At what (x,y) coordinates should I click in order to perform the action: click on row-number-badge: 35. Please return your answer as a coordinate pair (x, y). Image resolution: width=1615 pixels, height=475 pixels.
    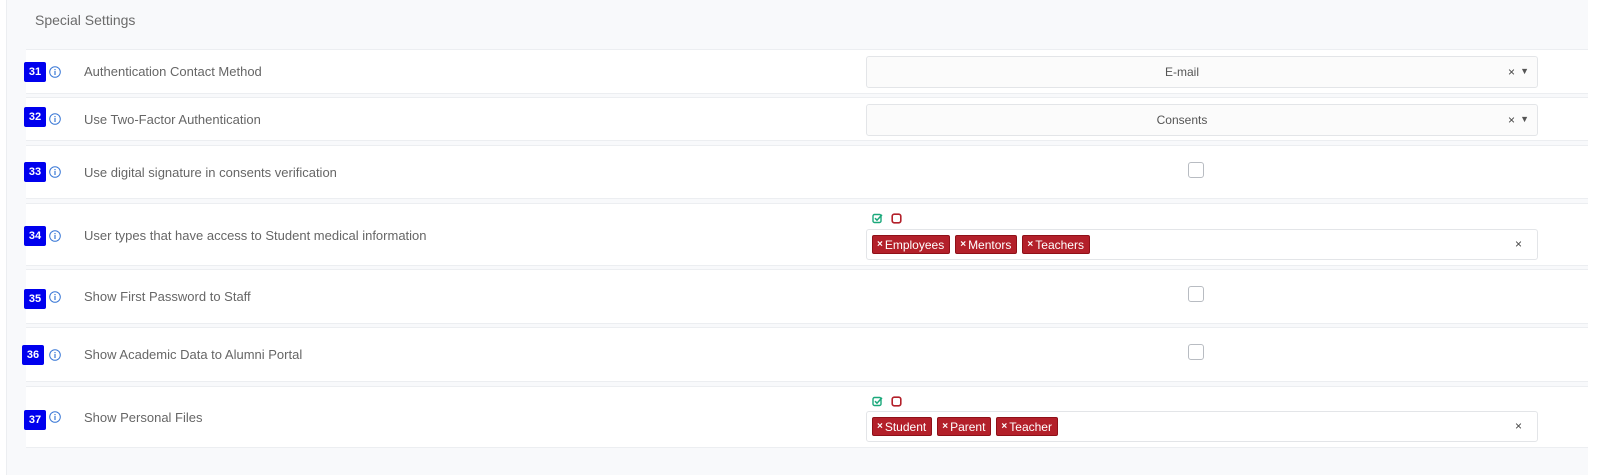
    Looking at the image, I should click on (35, 299).